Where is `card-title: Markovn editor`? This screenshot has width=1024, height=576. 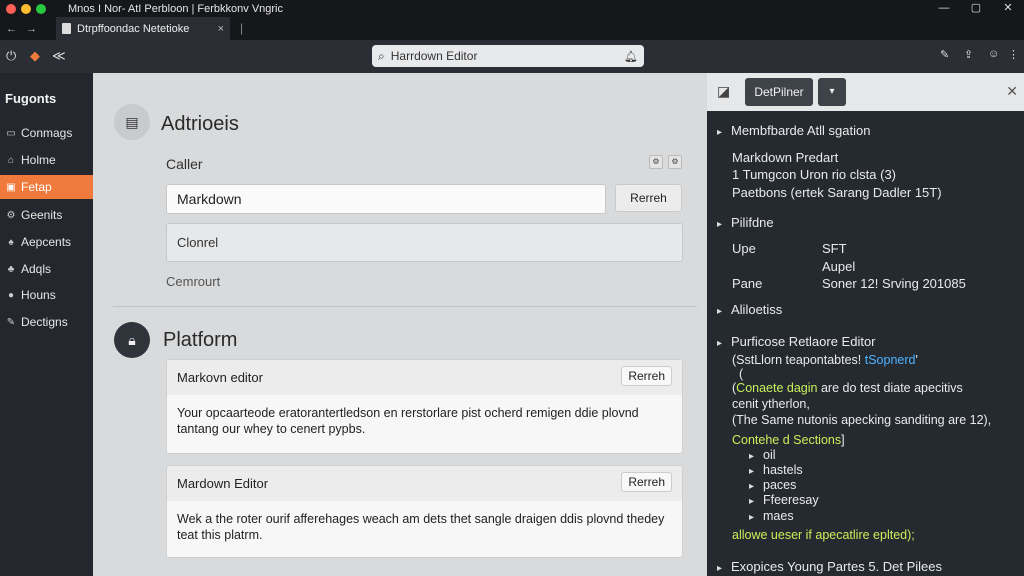 card-title: Markovn editor is located at coordinates (220, 377).